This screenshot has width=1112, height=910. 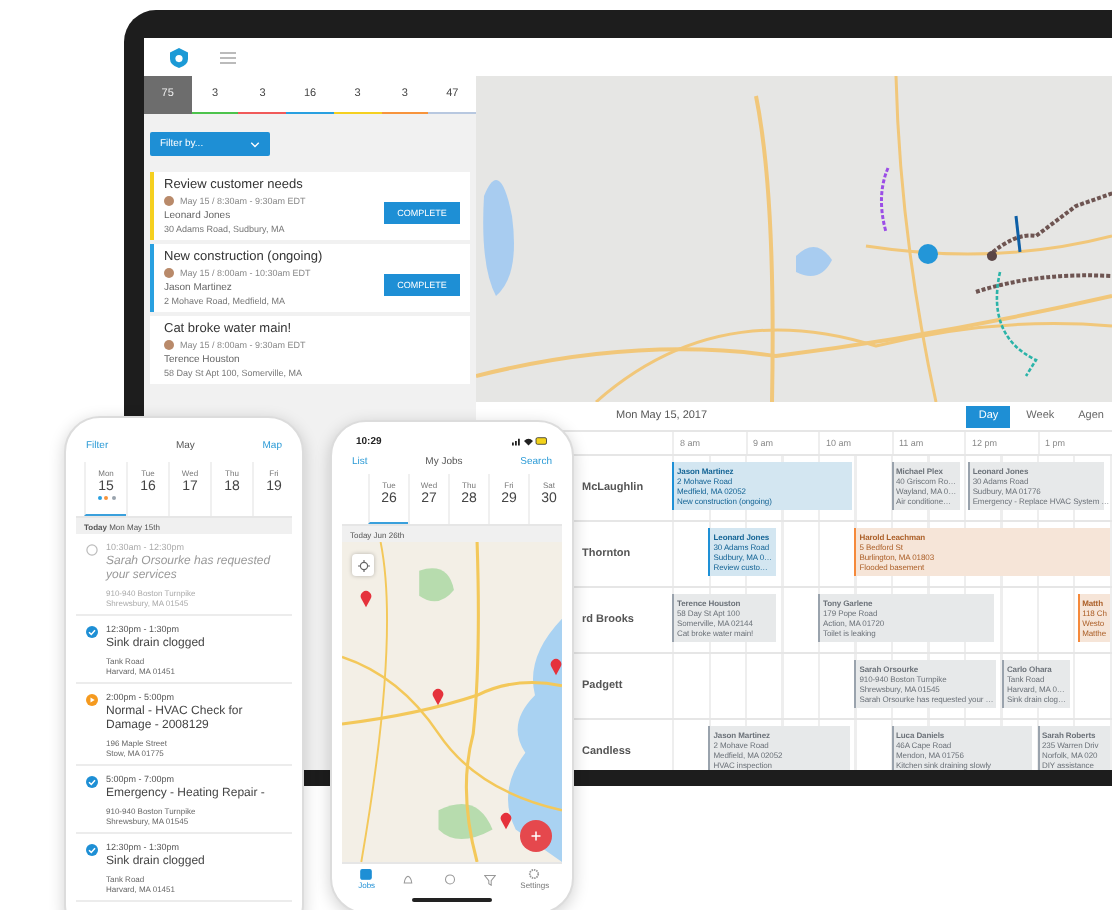 I want to click on plus-icon, so click(x=536, y=836).